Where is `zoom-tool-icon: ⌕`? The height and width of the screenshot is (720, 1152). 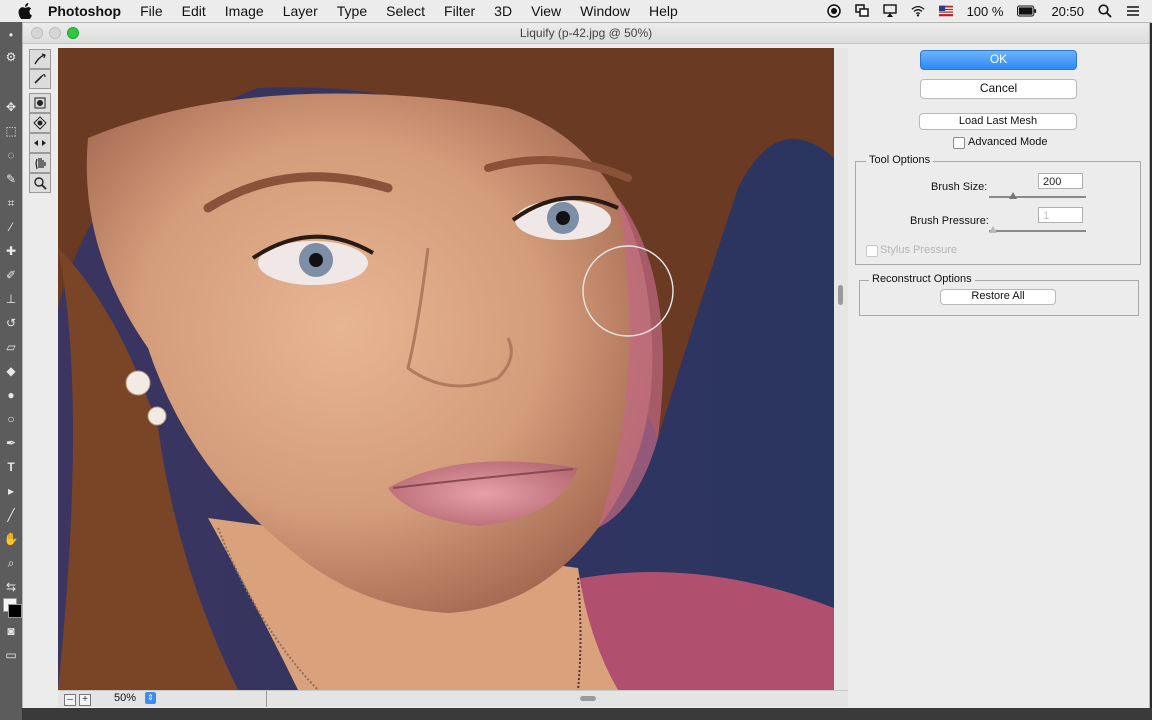 zoom-tool-icon: ⌕ is located at coordinates (11, 563).